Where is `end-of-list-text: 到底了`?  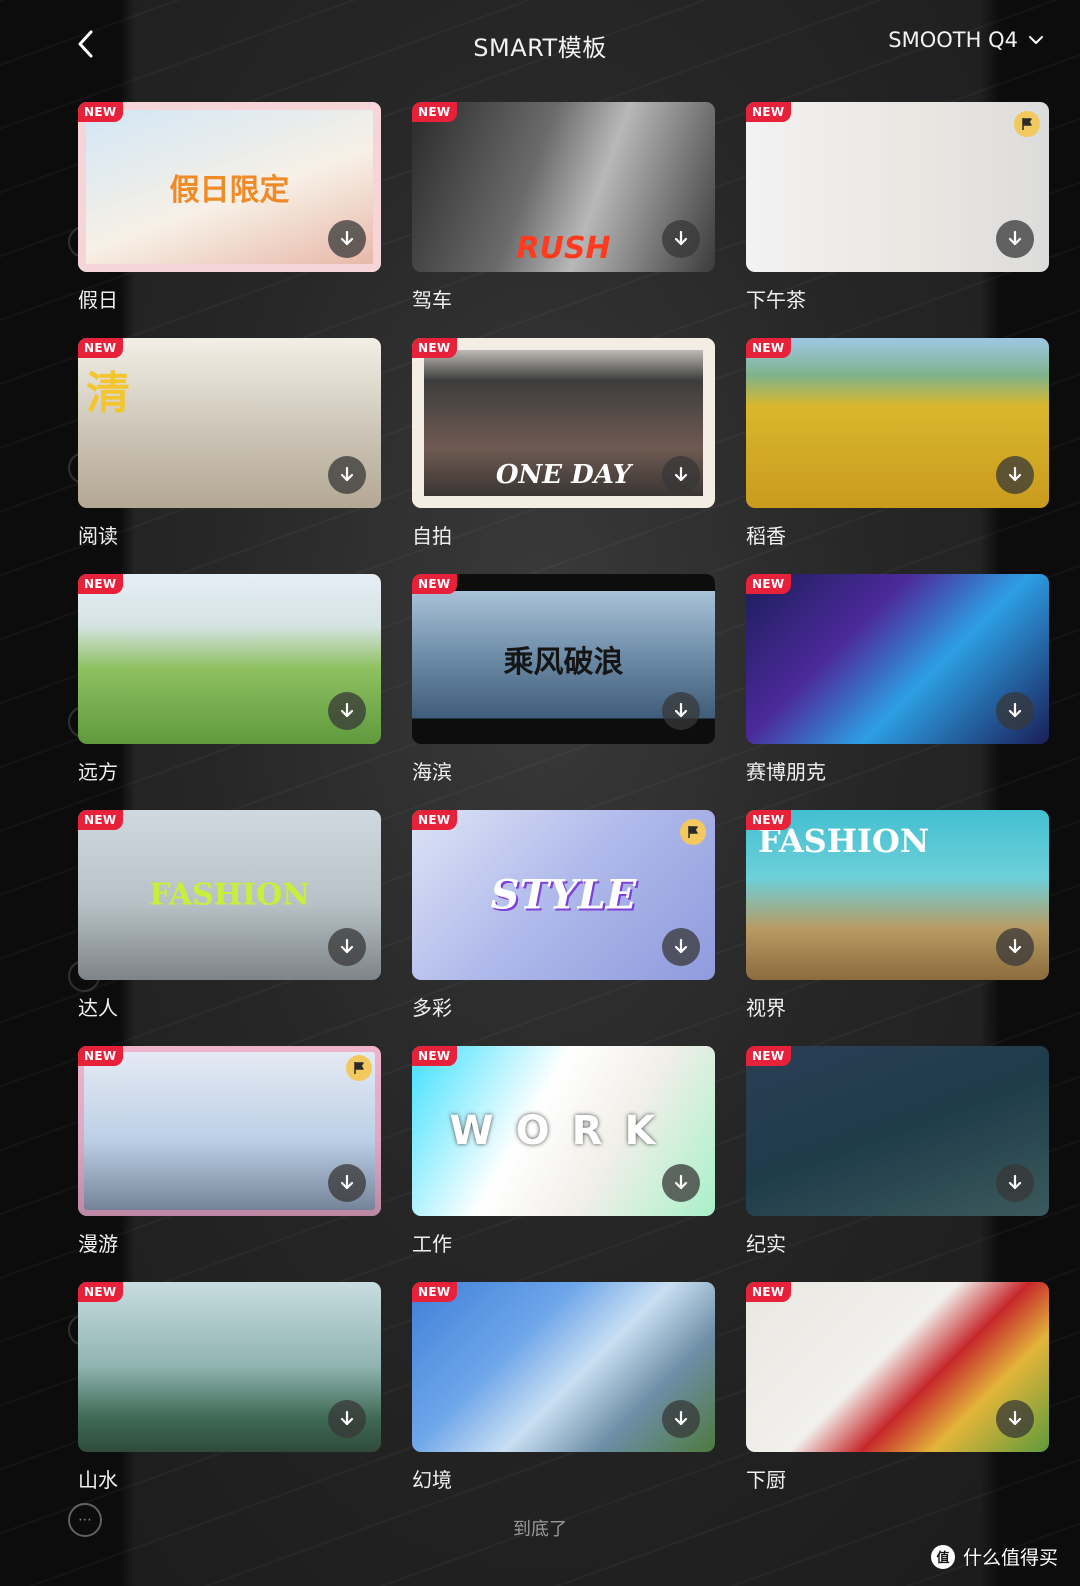 end-of-list-text: 到底了 is located at coordinates (540, 1529).